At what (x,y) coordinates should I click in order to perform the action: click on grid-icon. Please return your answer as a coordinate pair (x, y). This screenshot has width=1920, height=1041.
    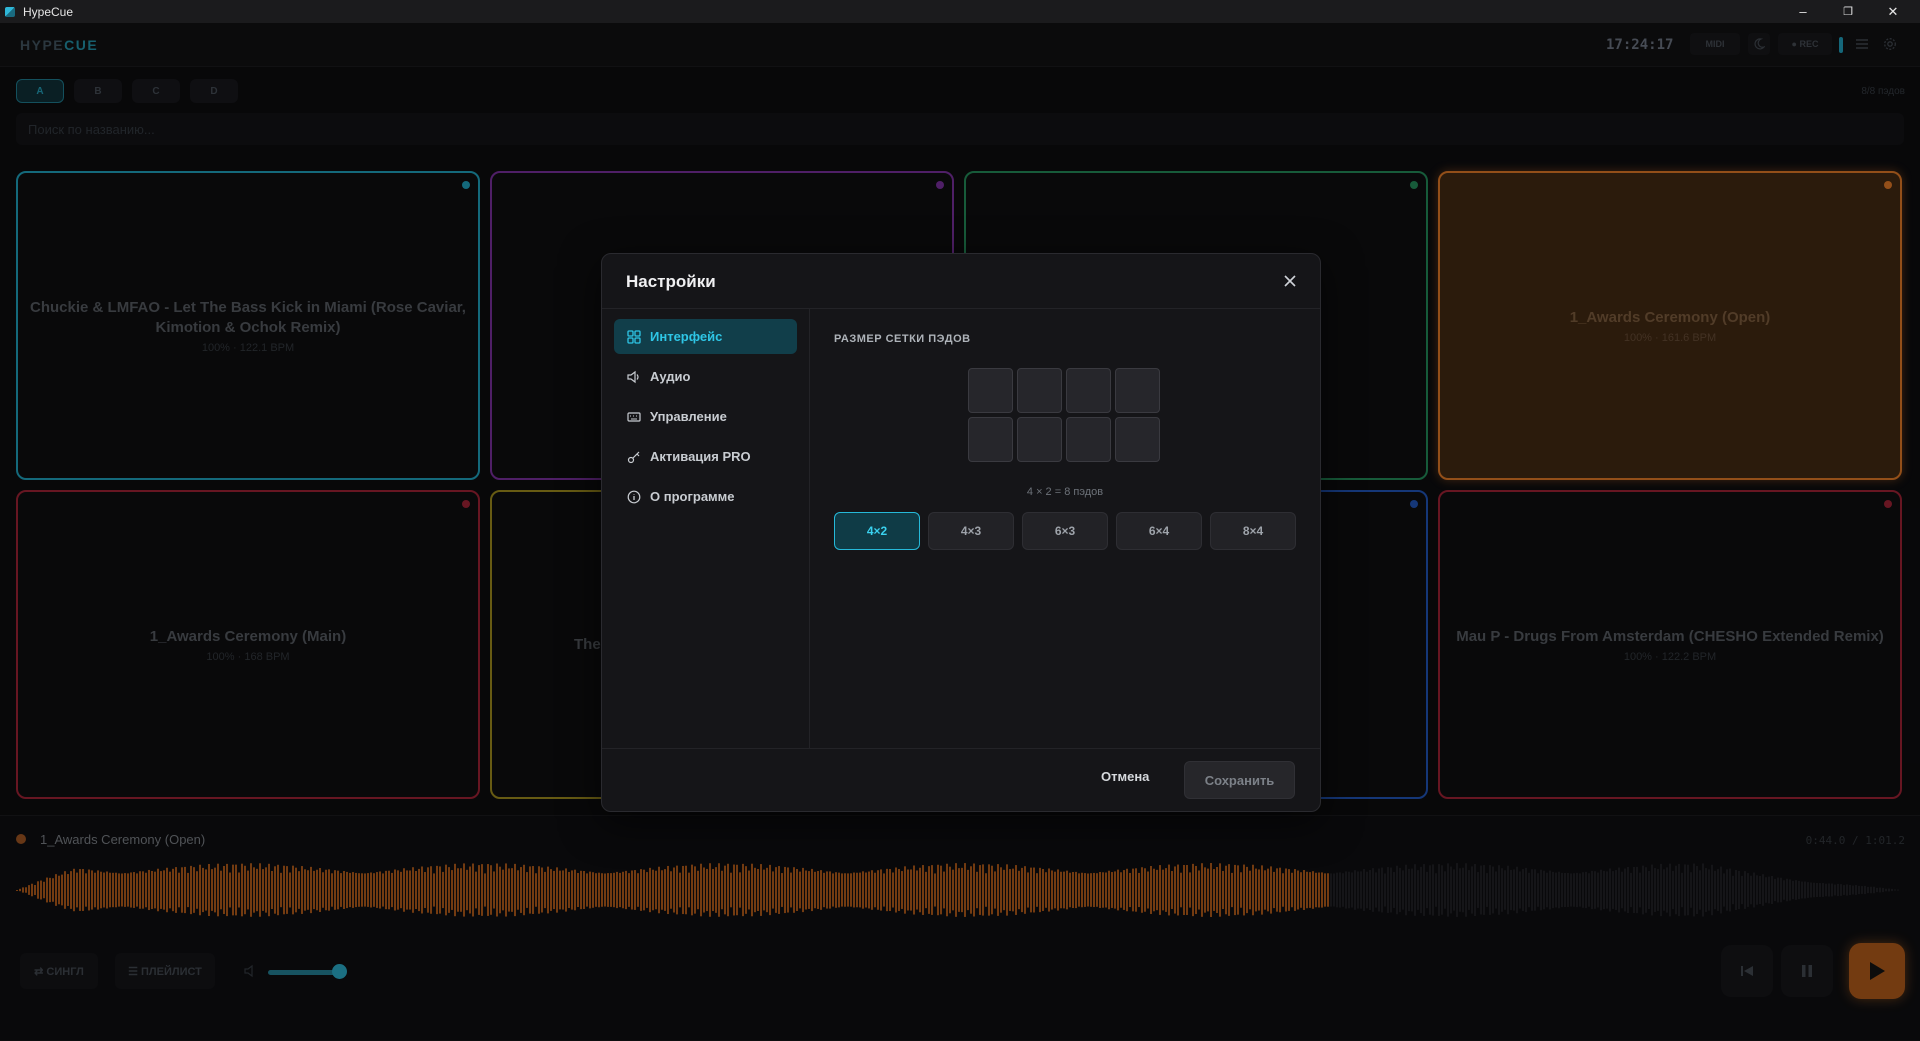
    Looking at the image, I should click on (634, 337).